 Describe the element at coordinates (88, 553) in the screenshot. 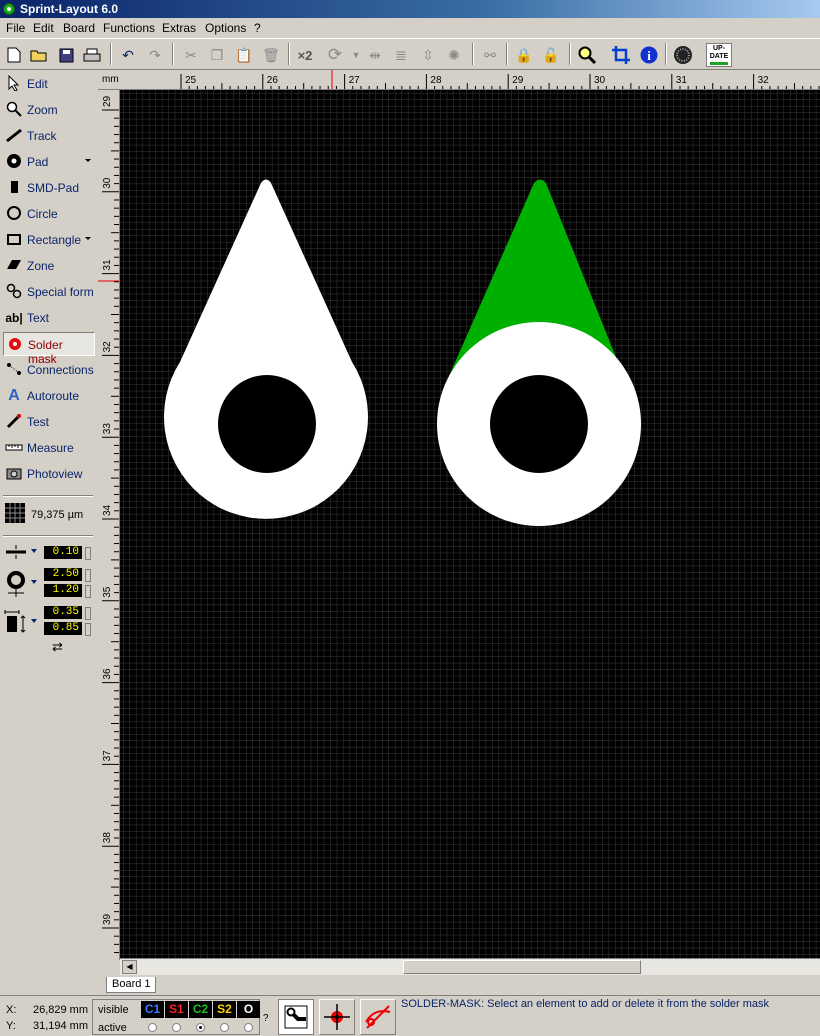

I see `track-width-spinner` at that location.